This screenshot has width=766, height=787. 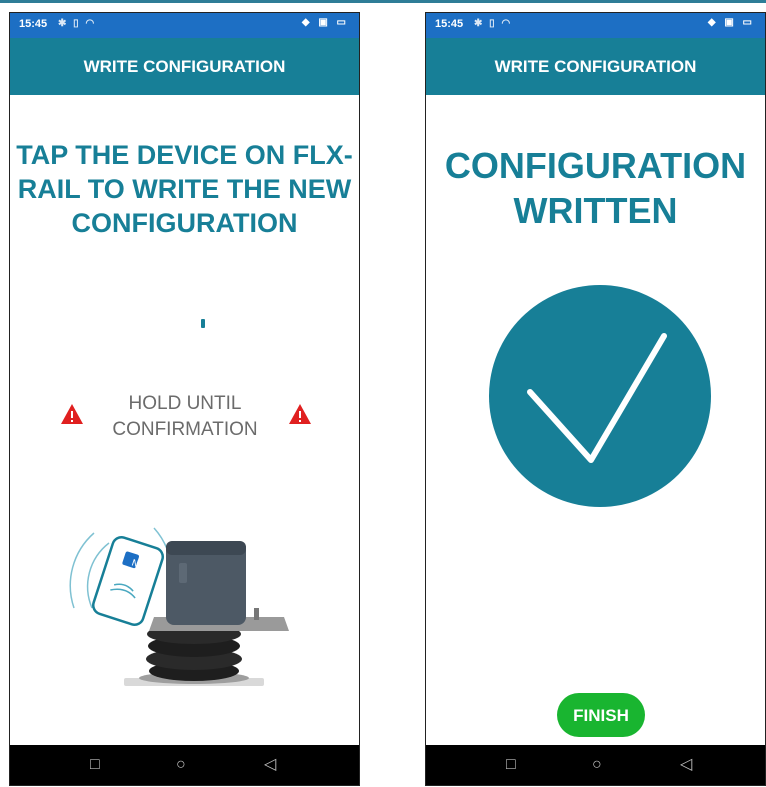 What do you see at coordinates (185, 416) in the screenshot?
I see `hold-until-confirmation-text: HOLD UNTIL CONFIRMATION` at bounding box center [185, 416].